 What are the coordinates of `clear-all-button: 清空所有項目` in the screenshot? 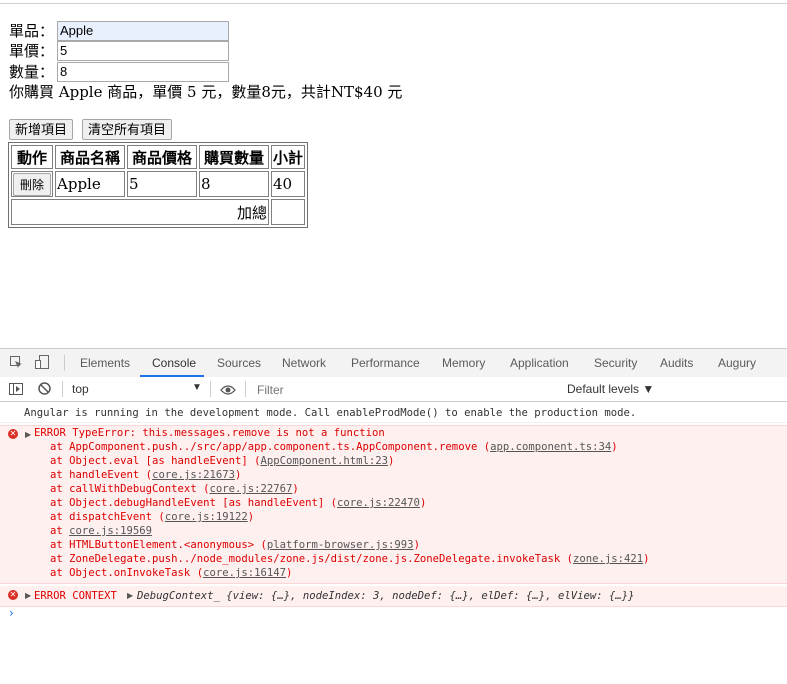 It's located at (127, 129).